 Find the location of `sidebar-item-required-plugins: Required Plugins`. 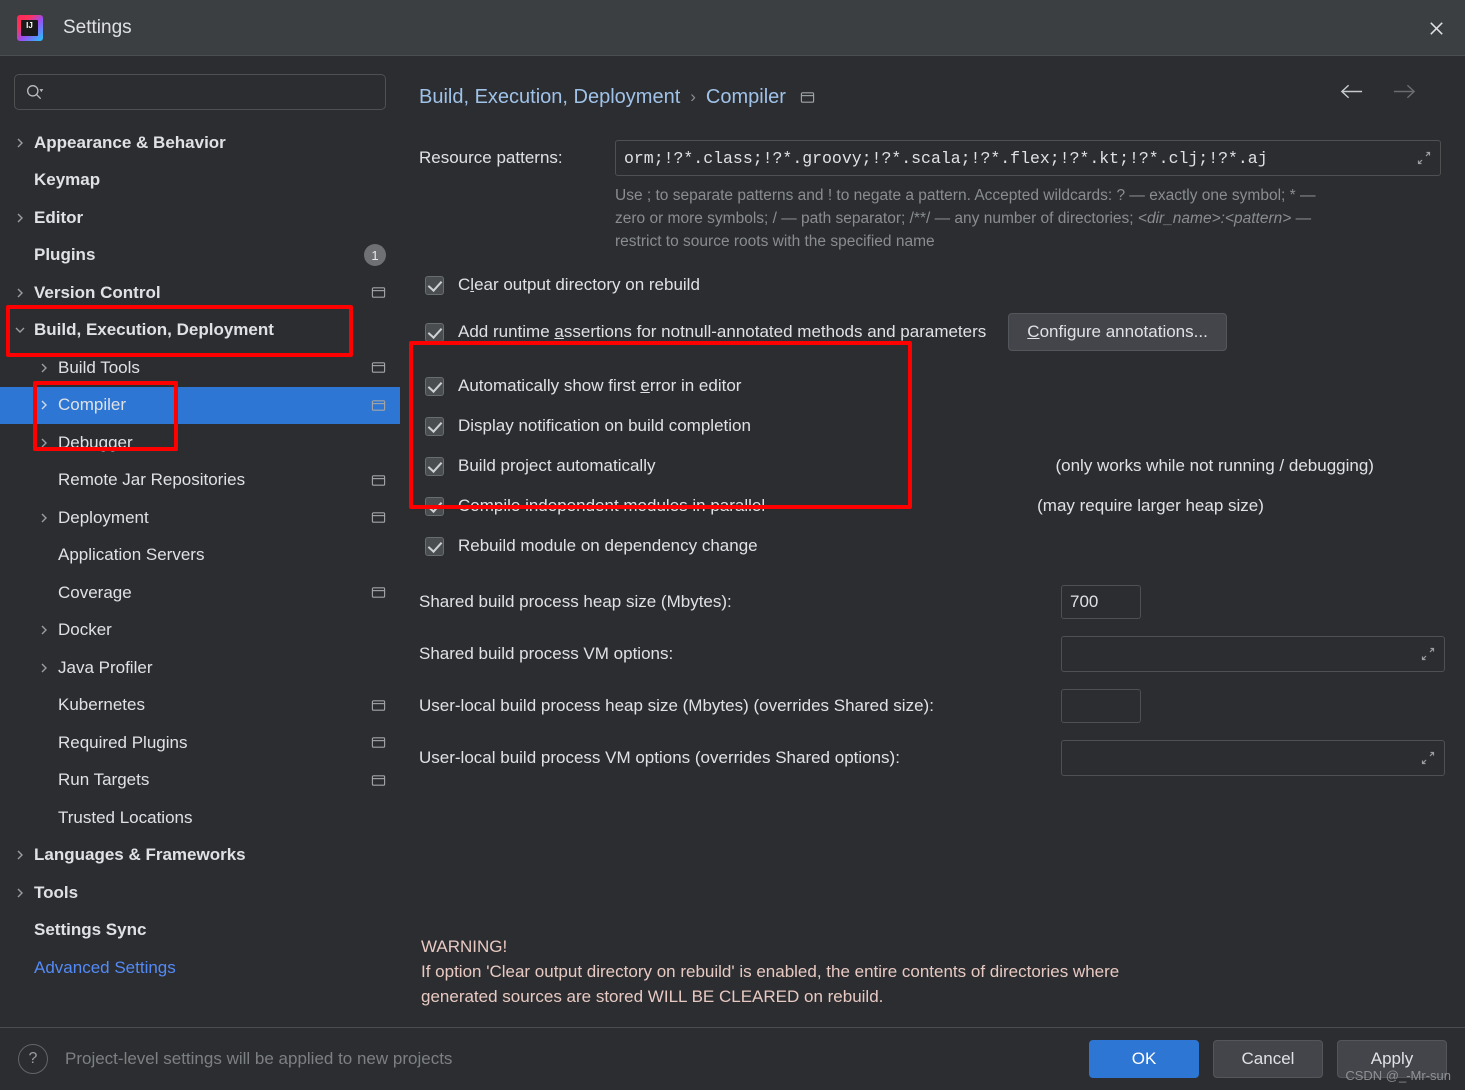

sidebar-item-required-plugins: Required Plugins is located at coordinates (200, 743).